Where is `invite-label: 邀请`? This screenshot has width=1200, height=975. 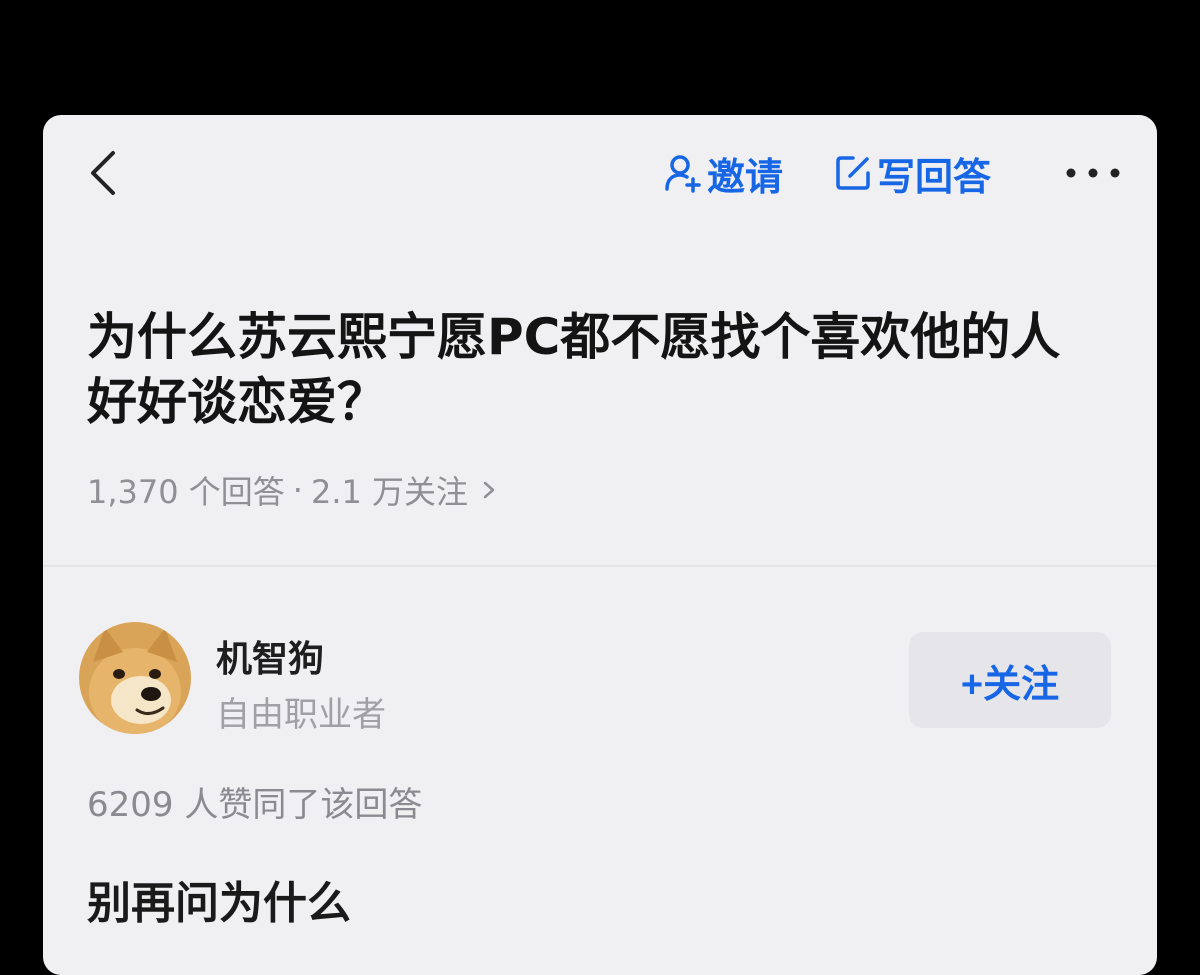 invite-label: 邀请 is located at coordinates (745, 176).